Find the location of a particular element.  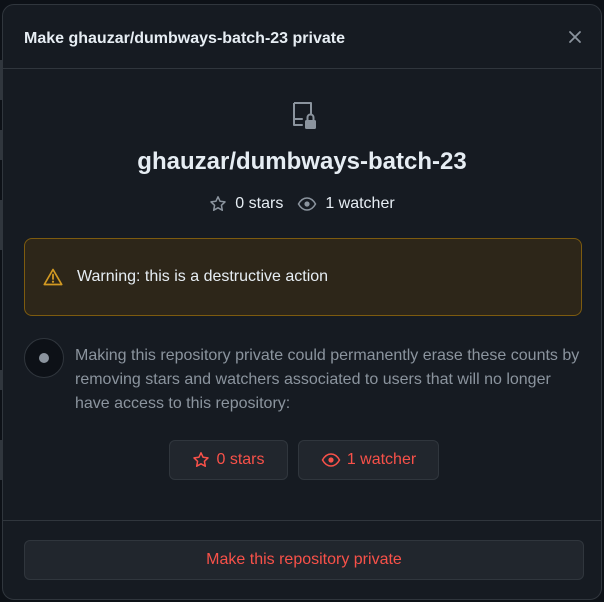

stars-count-button: 0 stars is located at coordinates (228, 460).